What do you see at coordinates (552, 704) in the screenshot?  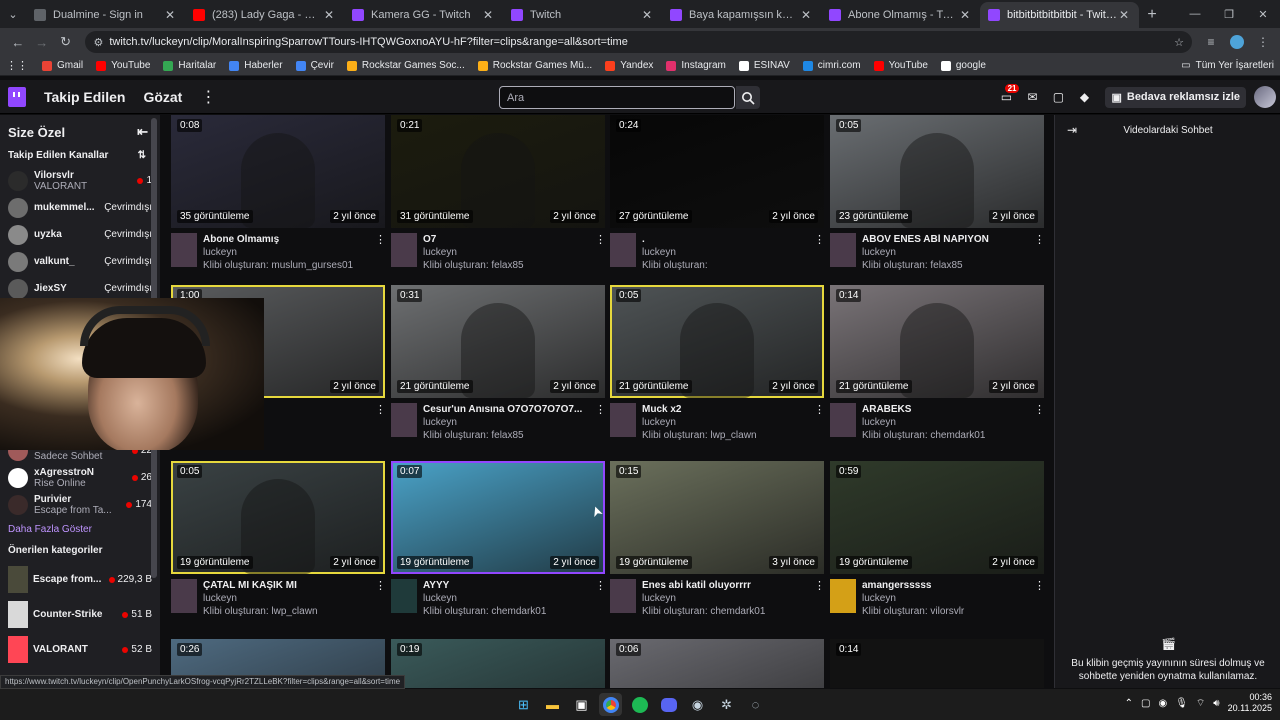 I see `file-explorer-icon: ▬` at bounding box center [552, 704].